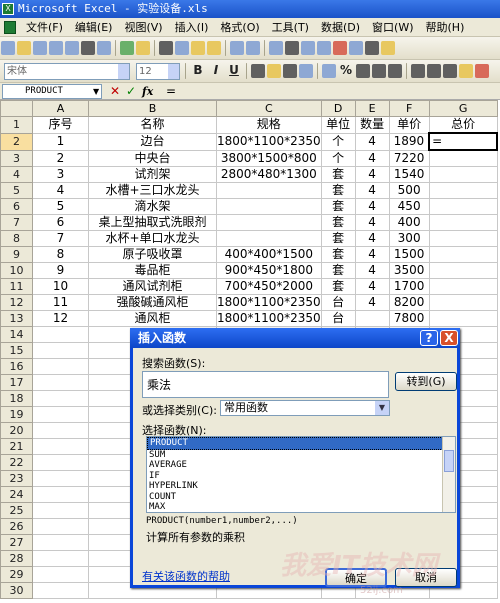 This screenshot has height=603, width=500. What do you see at coordinates (269, 318) in the screenshot?
I see `cell-c13: 1800*1100*2350` at bounding box center [269, 318].